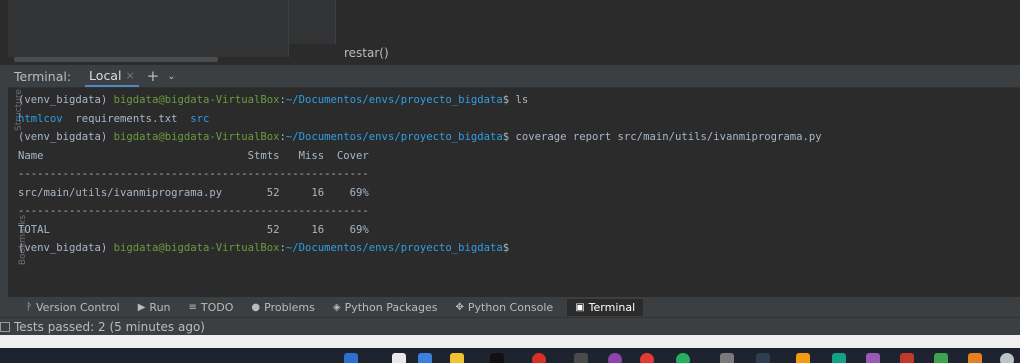 The height and width of the screenshot is (363, 1020). Describe the element at coordinates (217, 307) in the screenshot. I see `tab-label: TODO` at that location.